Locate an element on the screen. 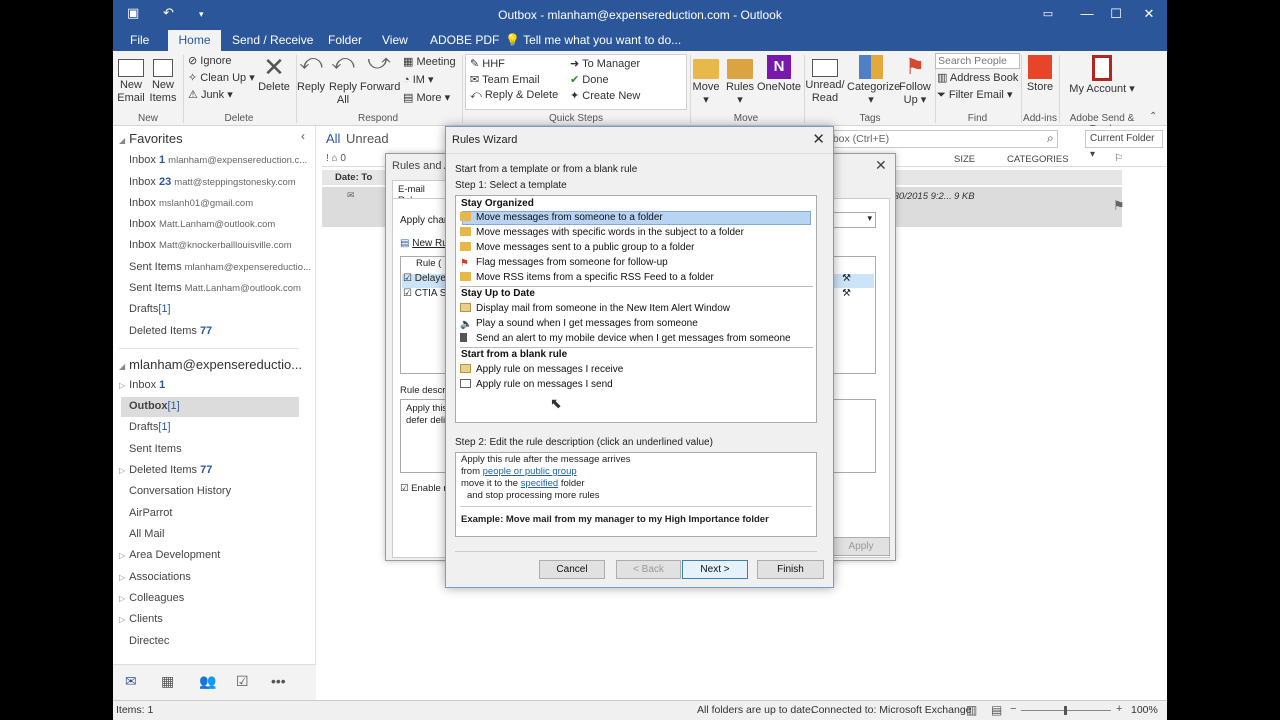 Image resolution: width=1280 pixels, height=720 pixels. more-respond-button: ▤ More ▾ is located at coordinates (426, 97).